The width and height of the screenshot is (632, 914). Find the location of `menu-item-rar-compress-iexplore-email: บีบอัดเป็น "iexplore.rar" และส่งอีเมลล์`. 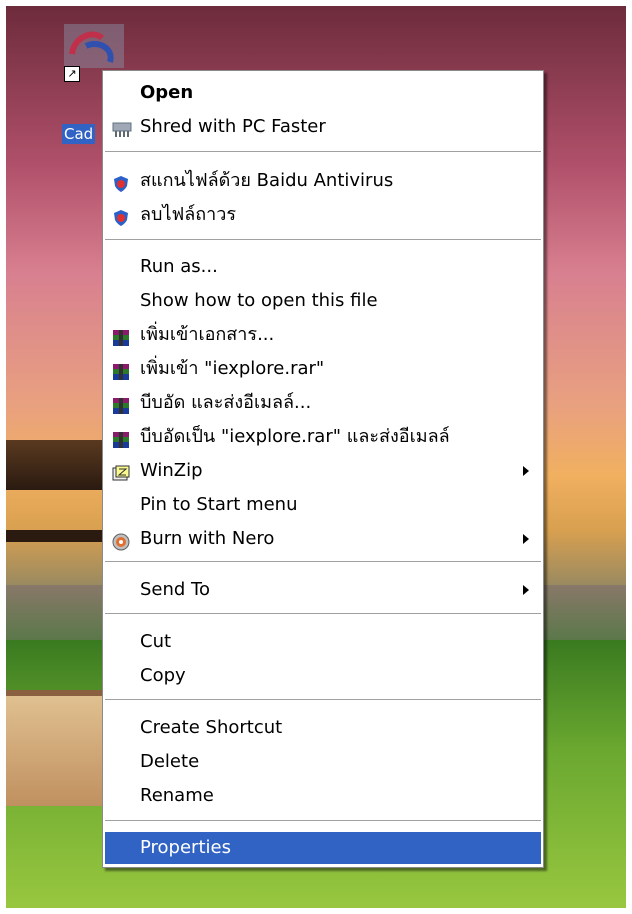

menu-item-rar-compress-iexplore-email: บีบอัดเป็น "iexplore.rar" และส่งอีเมลล์ is located at coordinates (323, 437).